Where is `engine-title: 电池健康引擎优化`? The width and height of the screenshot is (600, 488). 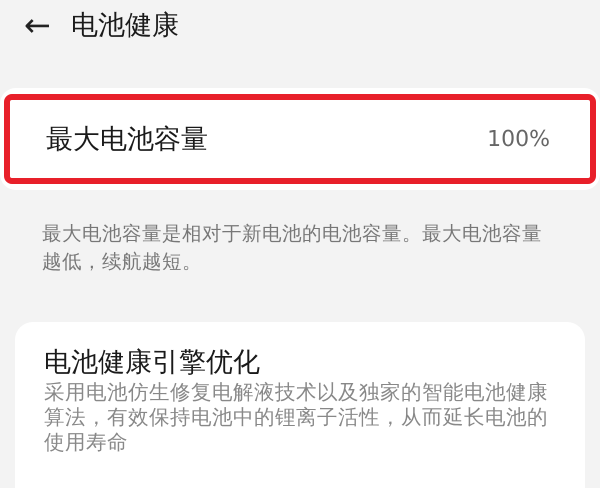 engine-title: 电池健康引擎优化 is located at coordinates (152, 363).